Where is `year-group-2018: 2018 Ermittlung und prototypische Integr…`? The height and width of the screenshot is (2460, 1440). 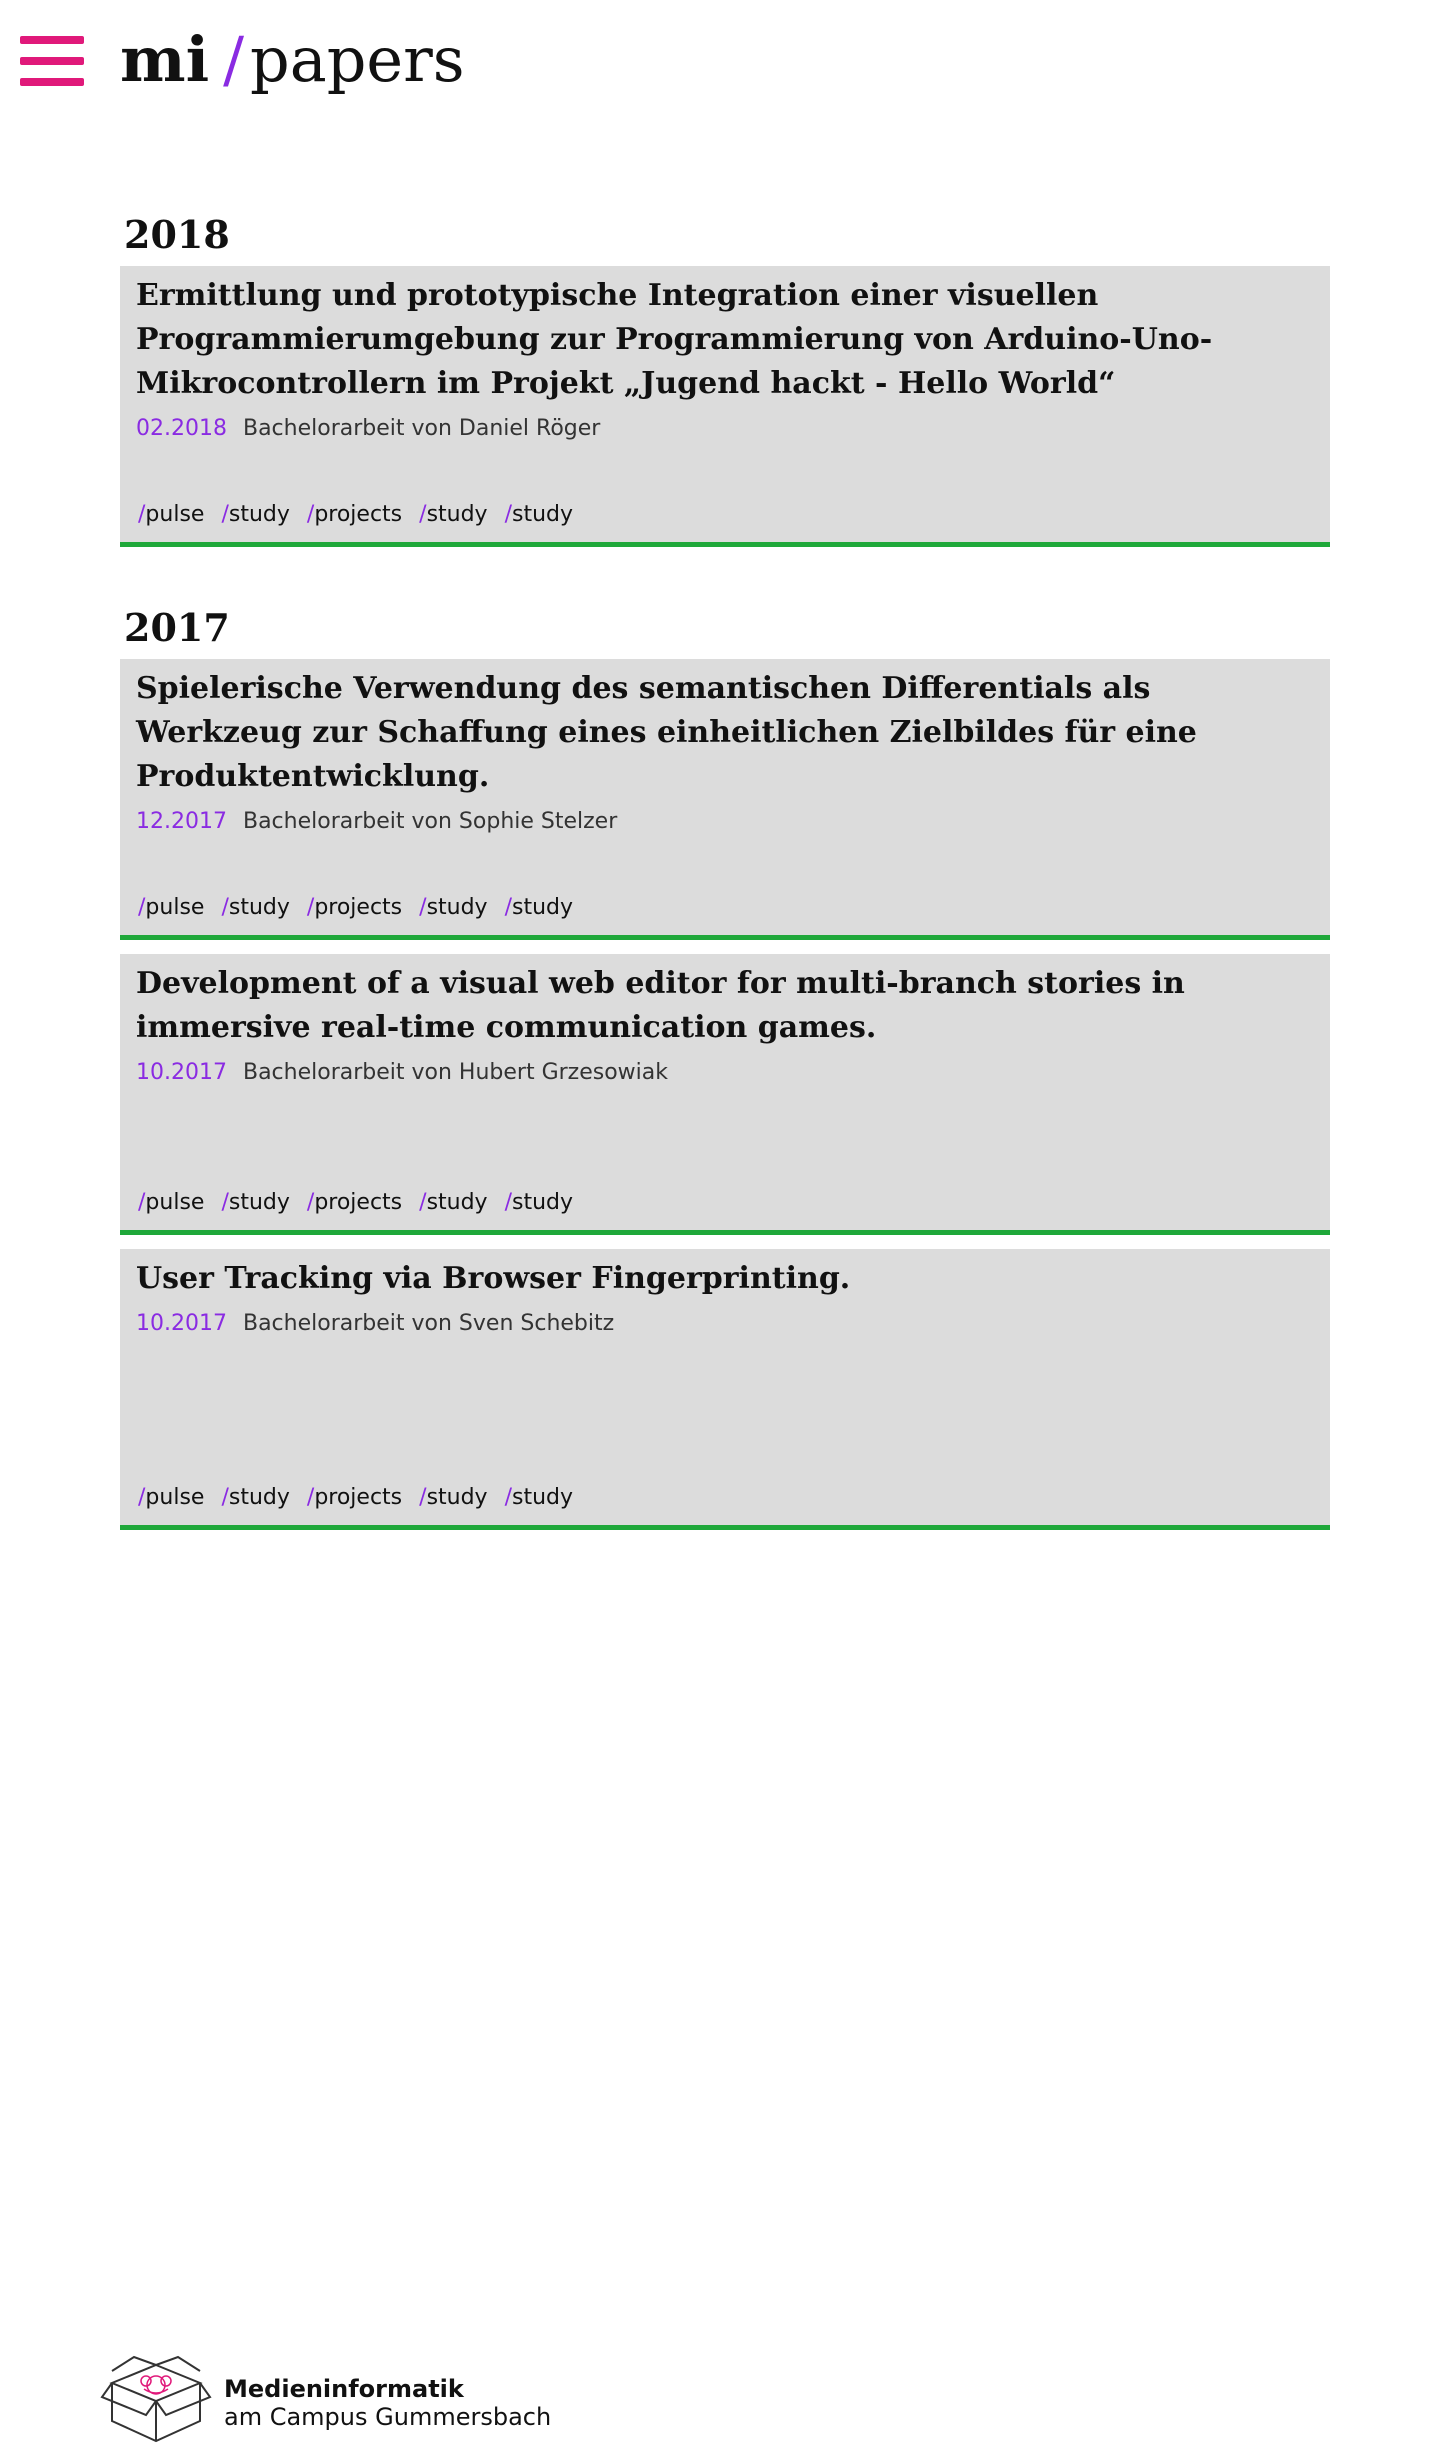
year-group-2018: 2018 Ermittlung und prototypische Integr… is located at coordinates (725, 378).